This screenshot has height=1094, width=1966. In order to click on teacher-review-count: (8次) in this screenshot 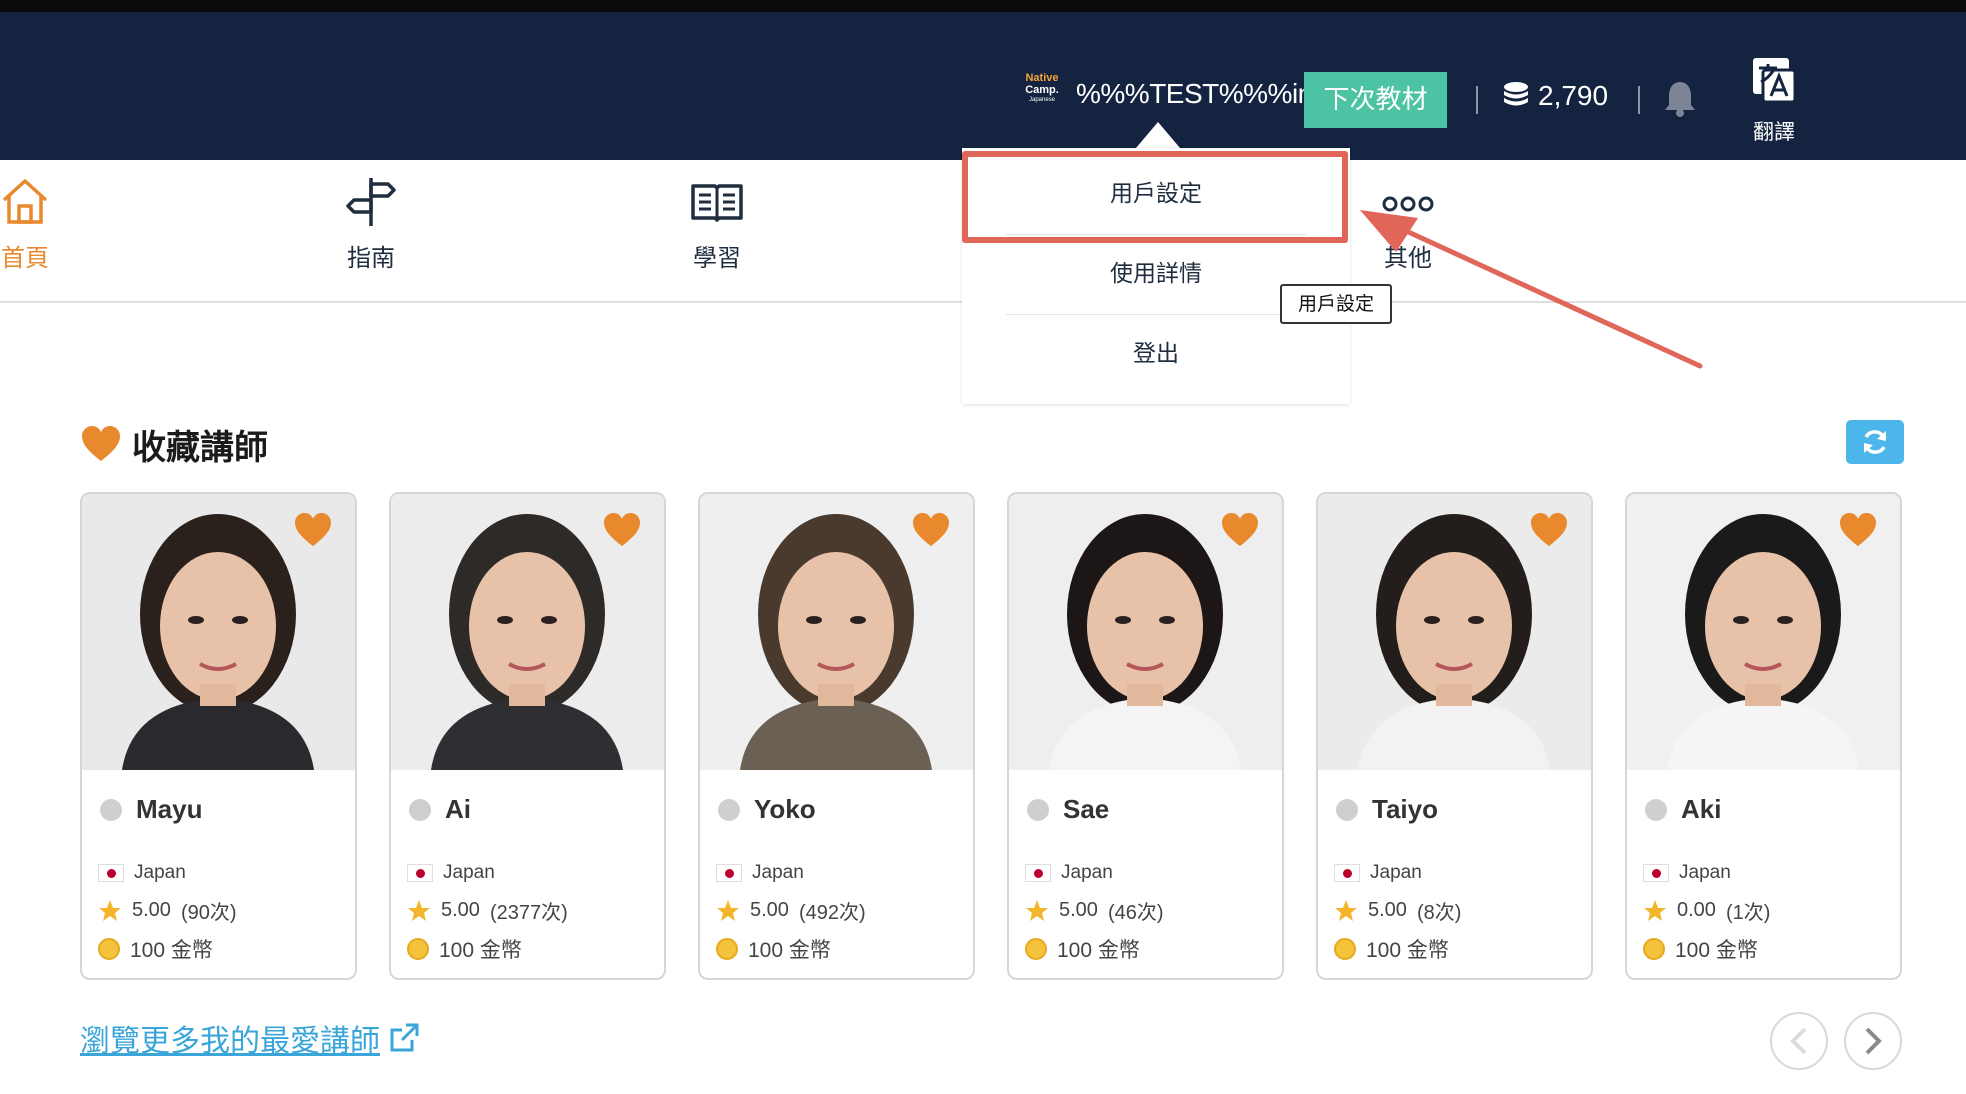, I will do `click(1439, 913)`.